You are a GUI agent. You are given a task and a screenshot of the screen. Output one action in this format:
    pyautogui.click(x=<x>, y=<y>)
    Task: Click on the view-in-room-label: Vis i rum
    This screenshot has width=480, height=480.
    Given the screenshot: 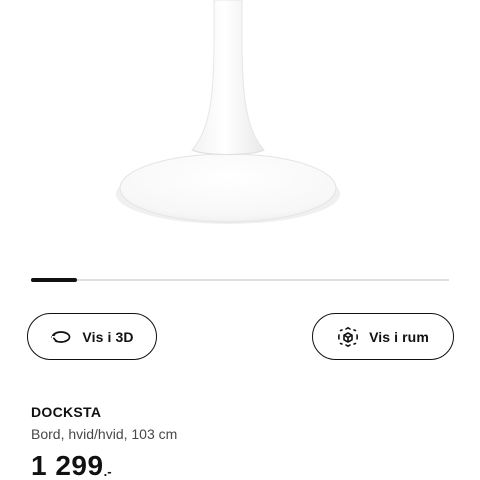 What is the action you would take?
    pyautogui.click(x=399, y=336)
    